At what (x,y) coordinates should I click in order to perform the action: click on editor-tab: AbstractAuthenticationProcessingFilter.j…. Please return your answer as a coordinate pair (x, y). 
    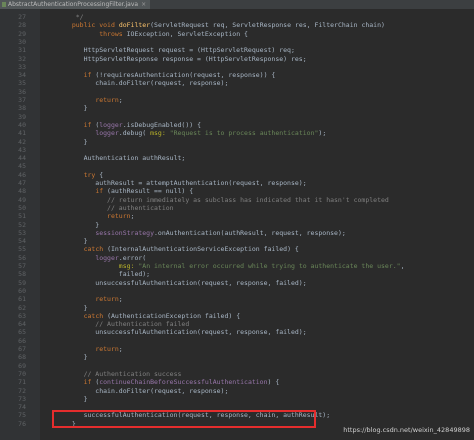
    Looking at the image, I should click on (75, 4).